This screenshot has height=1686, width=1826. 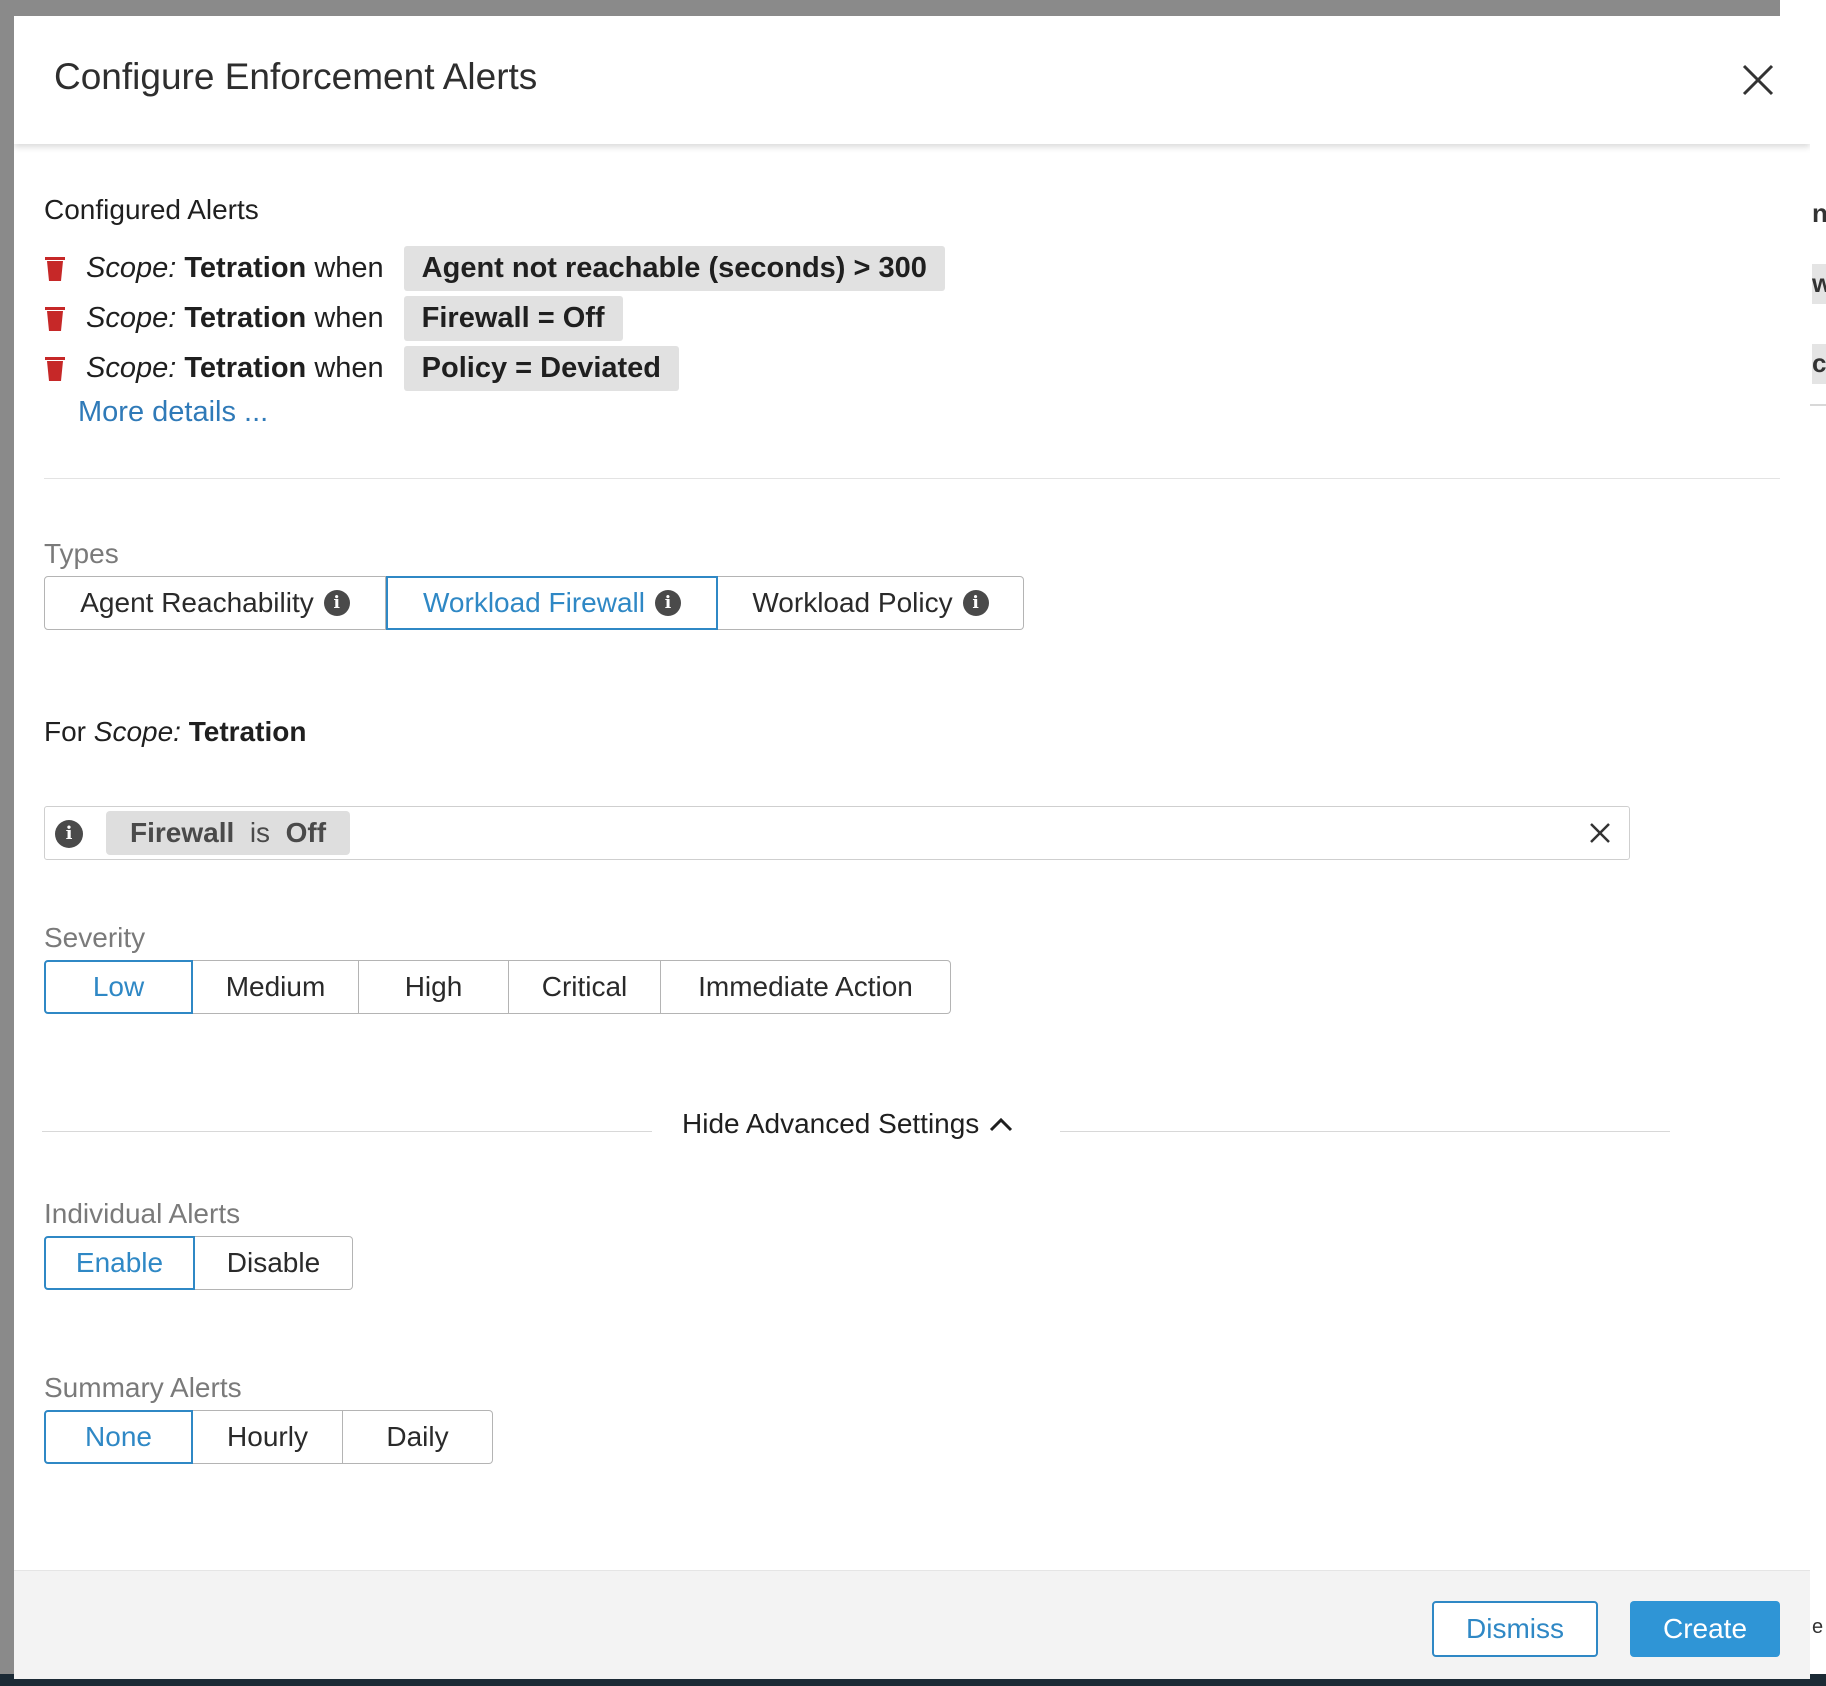 What do you see at coordinates (1705, 1629) in the screenshot?
I see `create-button: Create` at bounding box center [1705, 1629].